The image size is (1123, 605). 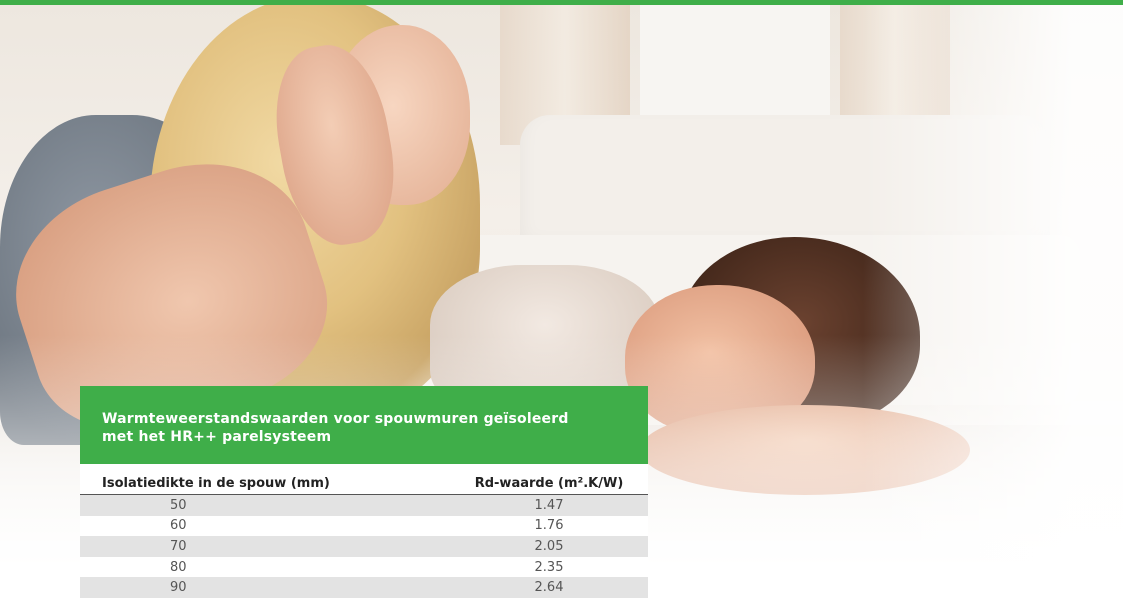 What do you see at coordinates (265, 505) in the screenshot?
I see `table-cell-thickness: 50` at bounding box center [265, 505].